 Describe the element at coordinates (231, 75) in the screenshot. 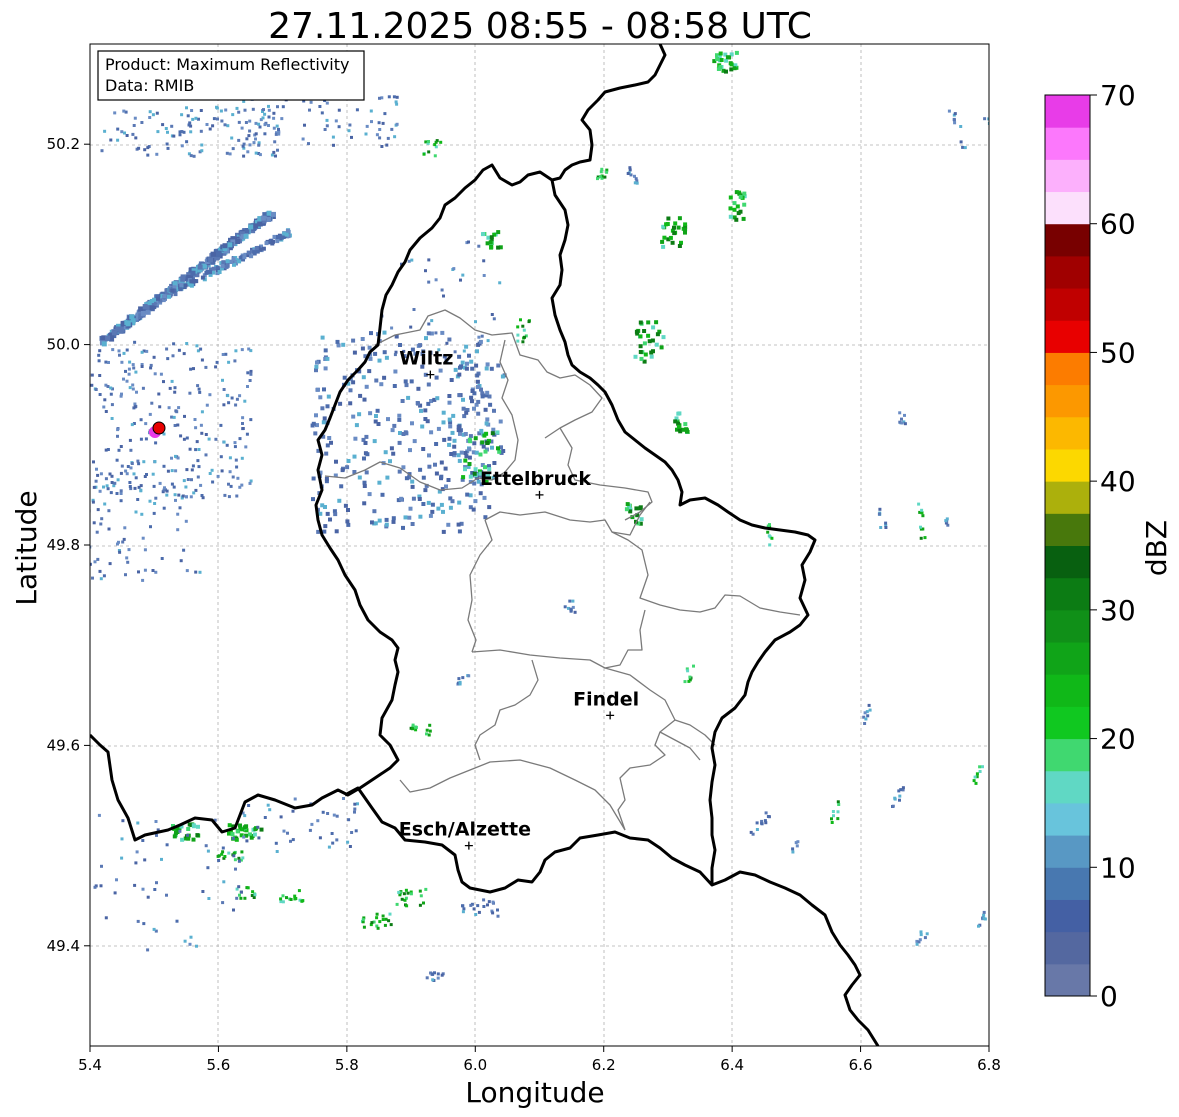

I see `info-box: Product: Maximum Reflectivity Data: RMIB` at that location.